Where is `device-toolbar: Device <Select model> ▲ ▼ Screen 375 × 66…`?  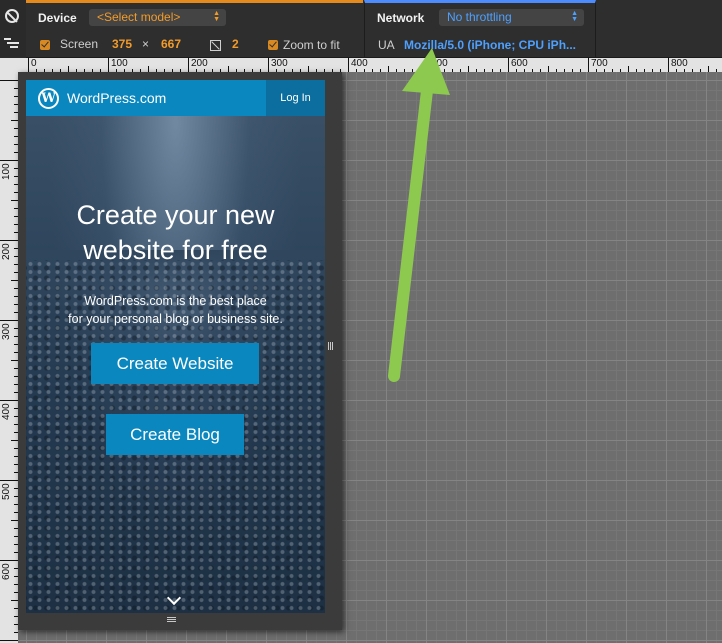
device-toolbar: Device <Select model> ▲ ▼ Screen 375 × 66… is located at coordinates (361, 29).